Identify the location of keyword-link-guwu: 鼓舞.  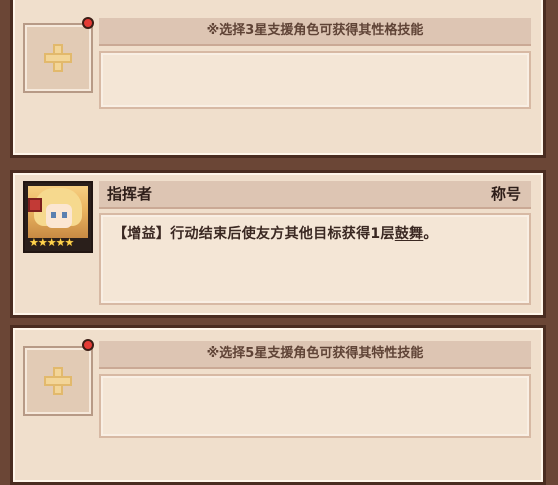
(409, 234).